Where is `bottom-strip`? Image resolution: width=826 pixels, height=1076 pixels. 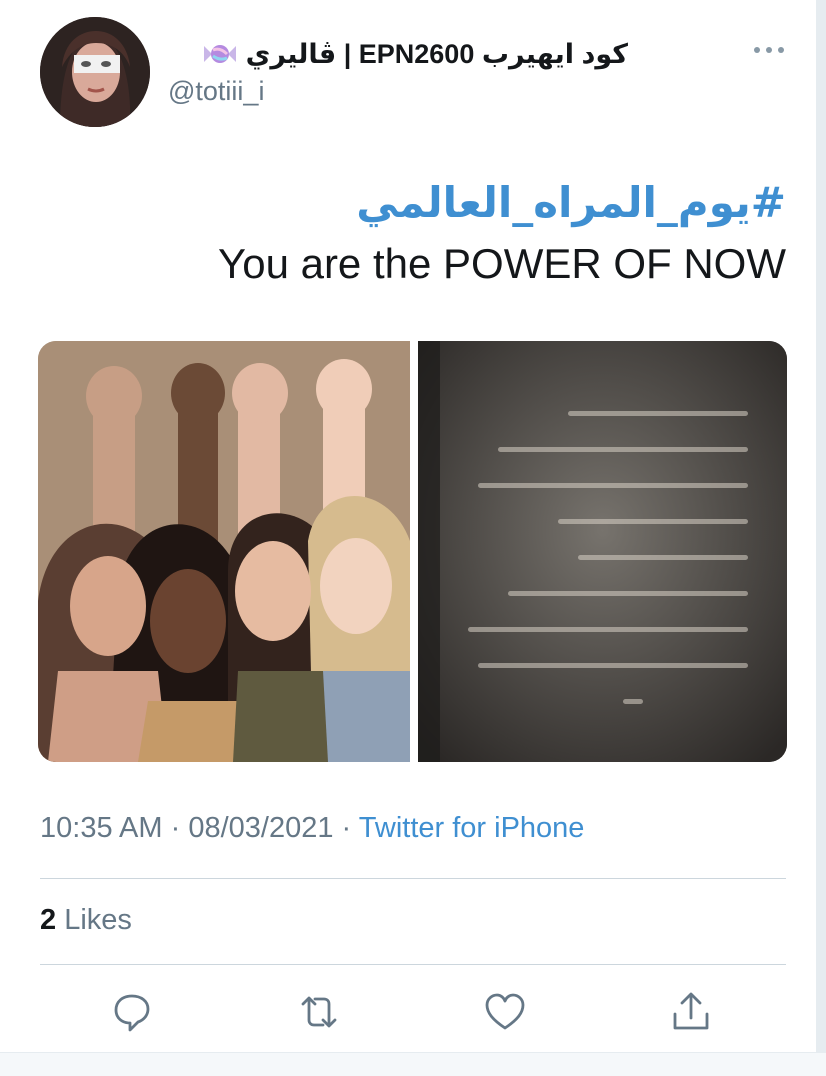
bottom-strip is located at coordinates (413, 1064).